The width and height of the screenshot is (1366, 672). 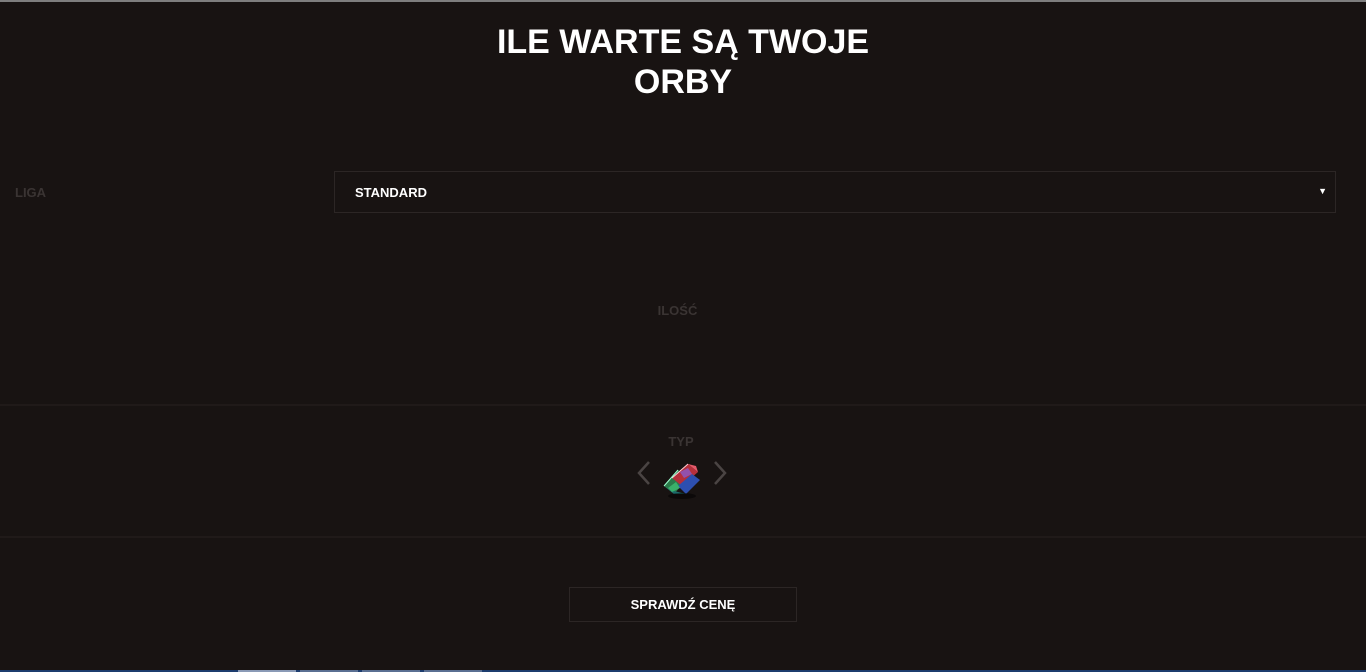 What do you see at coordinates (31, 192) in the screenshot?
I see `liga-label: LIGA` at bounding box center [31, 192].